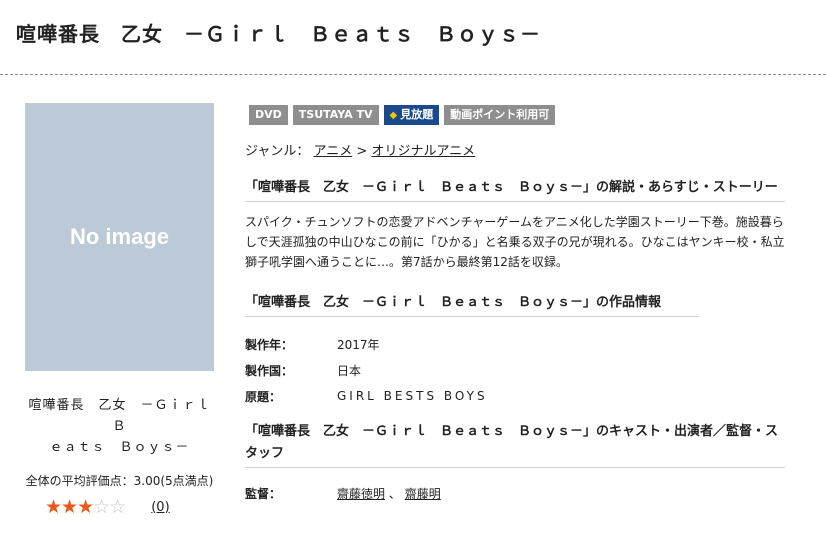 Image resolution: width=826 pixels, height=536 pixels. Describe the element at coordinates (515, 149) in the screenshot. I see `genre-breadcrumb: ジャンル： アニメ > オリジナルアニメ` at that location.